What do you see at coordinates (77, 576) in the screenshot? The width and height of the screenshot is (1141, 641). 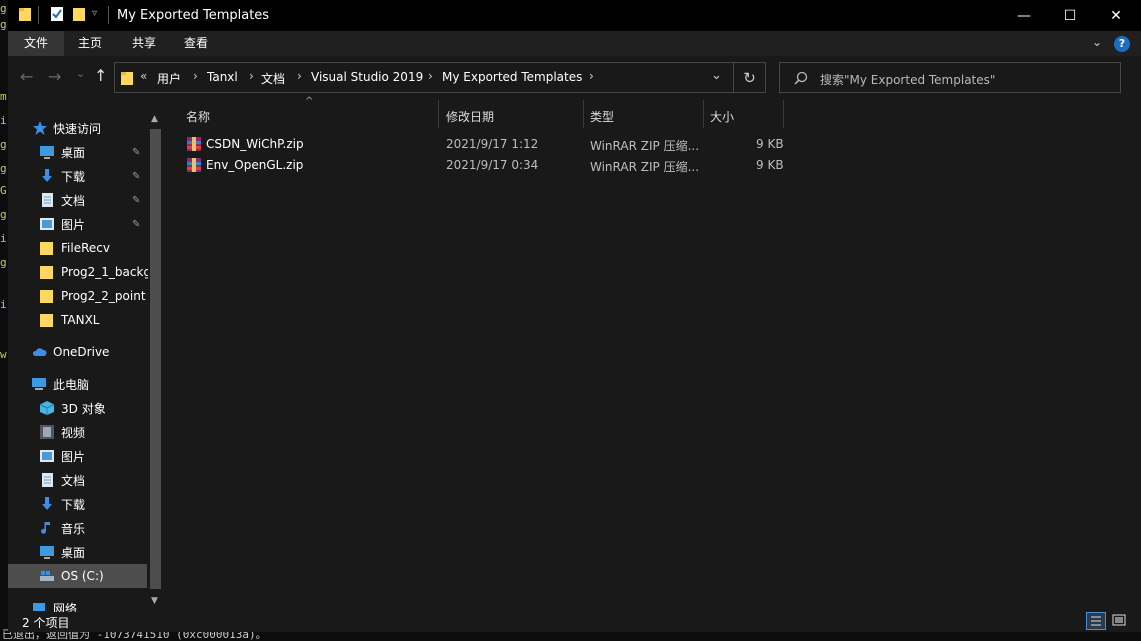 I see `nav-item-os-c: OS (C:)` at bounding box center [77, 576].